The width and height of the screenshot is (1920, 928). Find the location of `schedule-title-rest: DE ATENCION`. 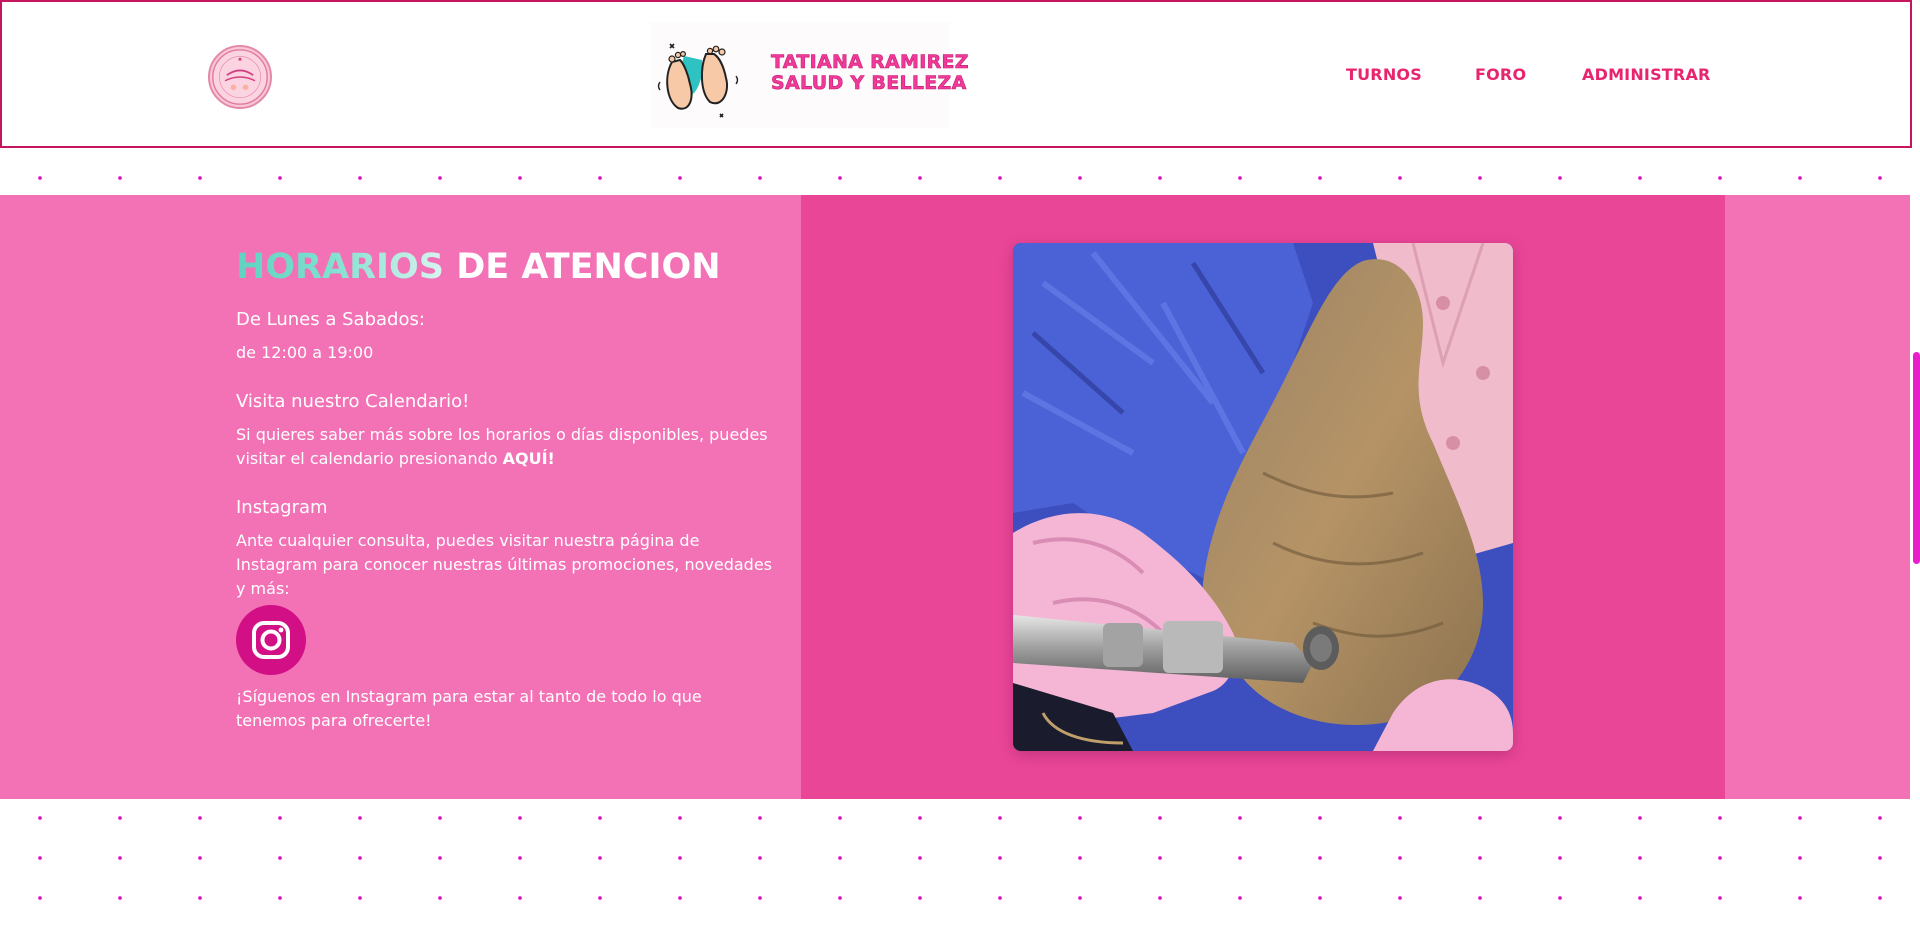

schedule-title-rest: DE ATENCION is located at coordinates (582, 267).